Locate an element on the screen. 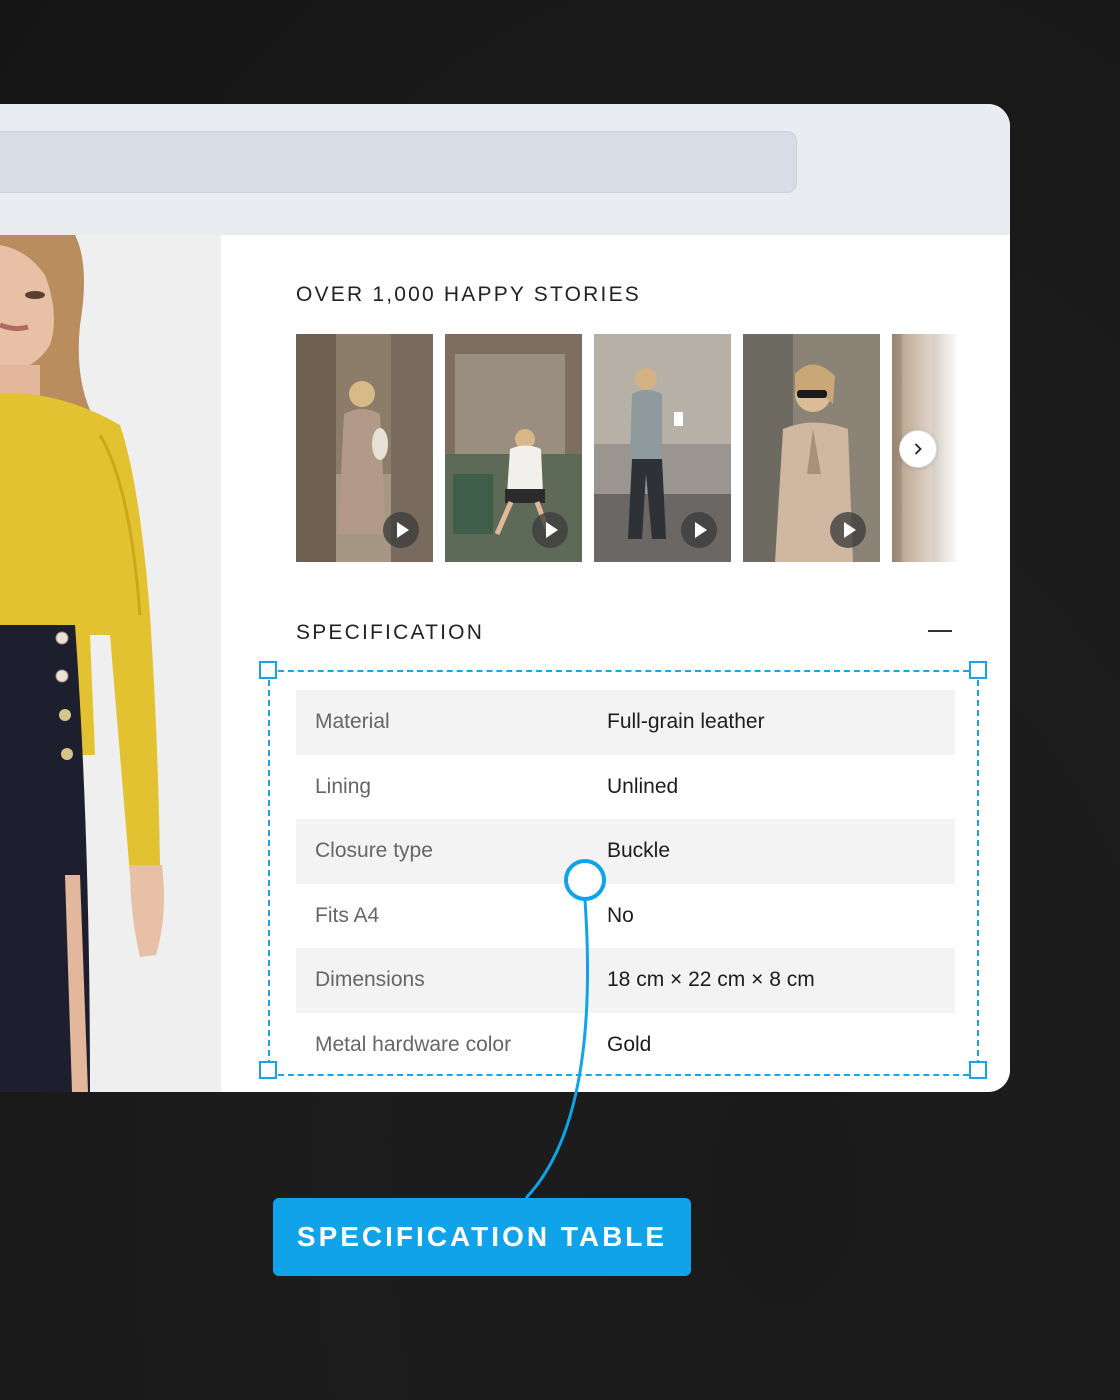 This screenshot has width=1120, height=1400. callout-label: SPECIFICATION TABLE is located at coordinates (482, 1237).